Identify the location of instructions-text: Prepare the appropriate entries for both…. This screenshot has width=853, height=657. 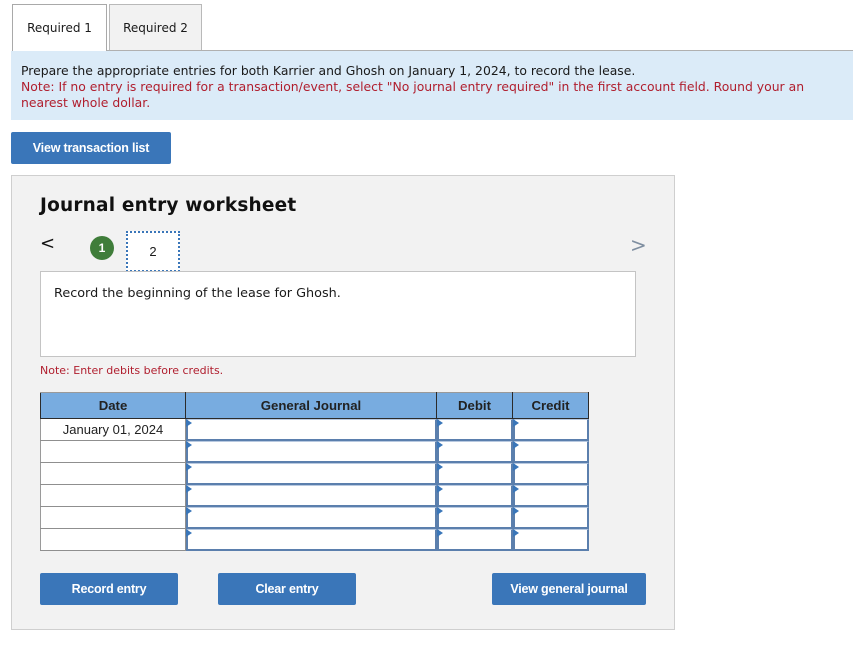
(328, 70).